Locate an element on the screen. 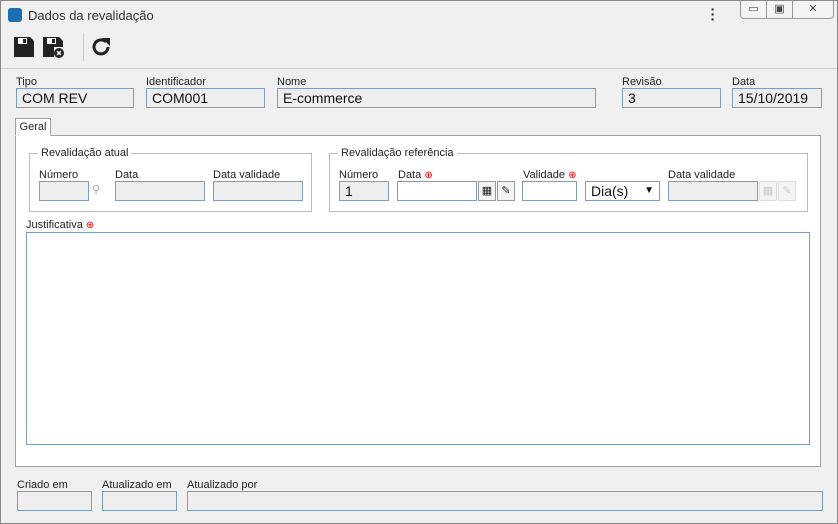 This screenshot has height=524, width=838. atual-numero-label: Número is located at coordinates (59, 175).